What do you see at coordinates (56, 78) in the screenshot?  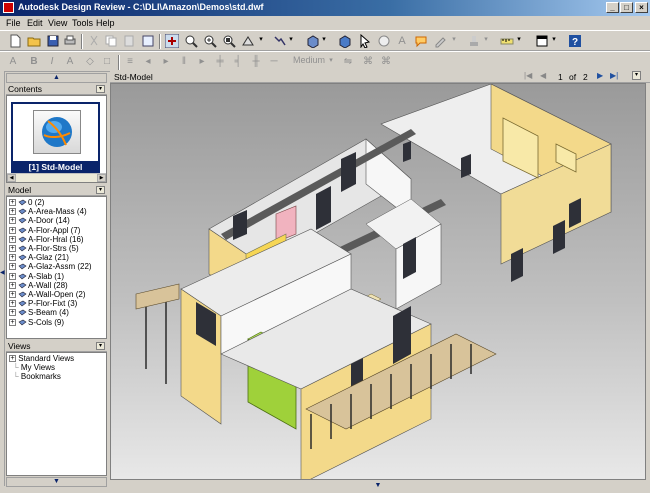 I see `collapse-up-button: ▲` at bounding box center [56, 78].